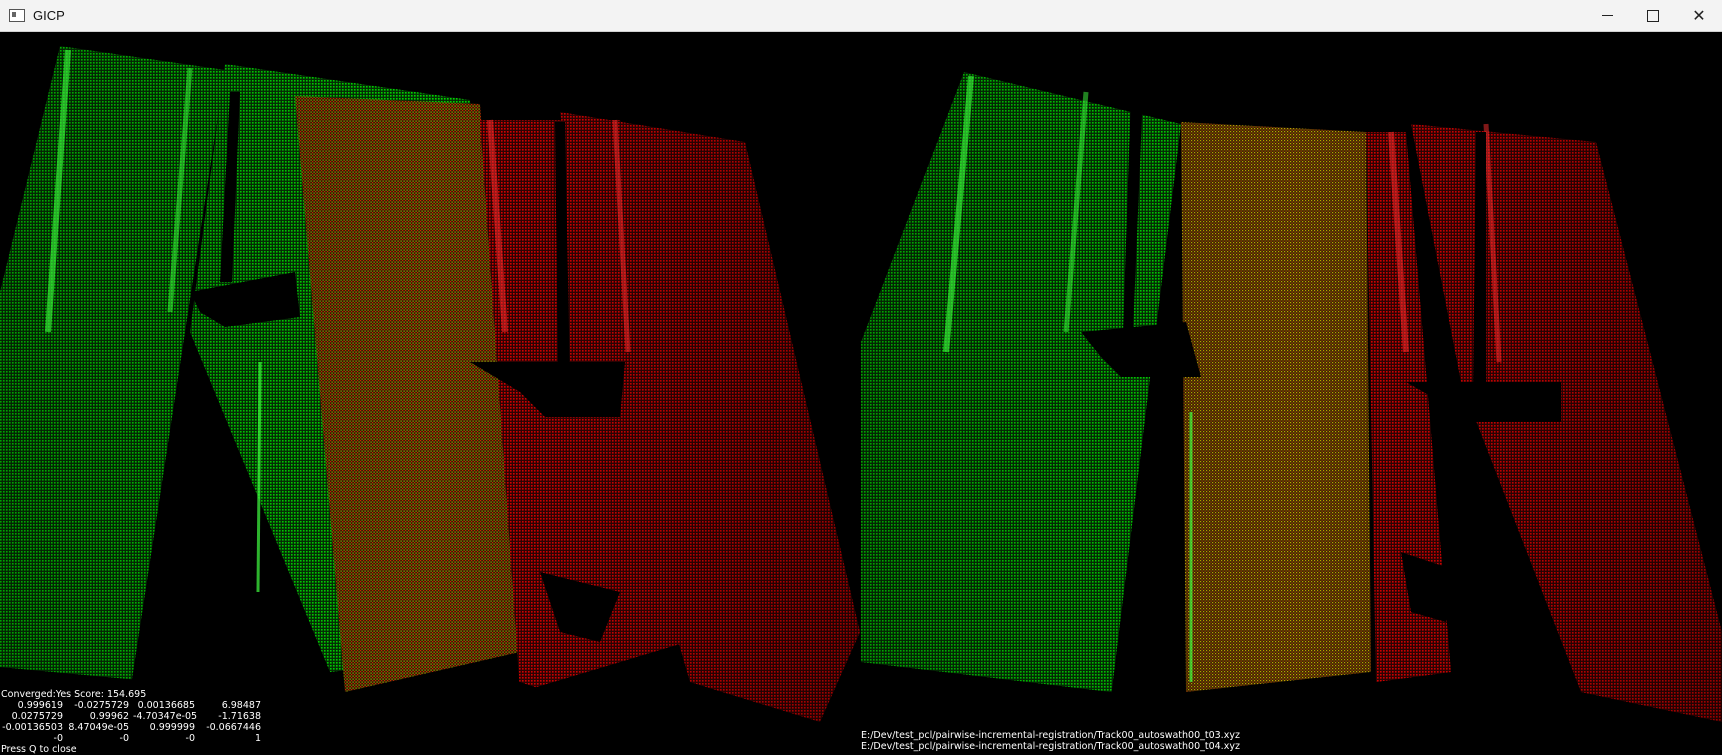  Describe the element at coordinates (49, 15) in the screenshot. I see `window-title: GICP` at that location.